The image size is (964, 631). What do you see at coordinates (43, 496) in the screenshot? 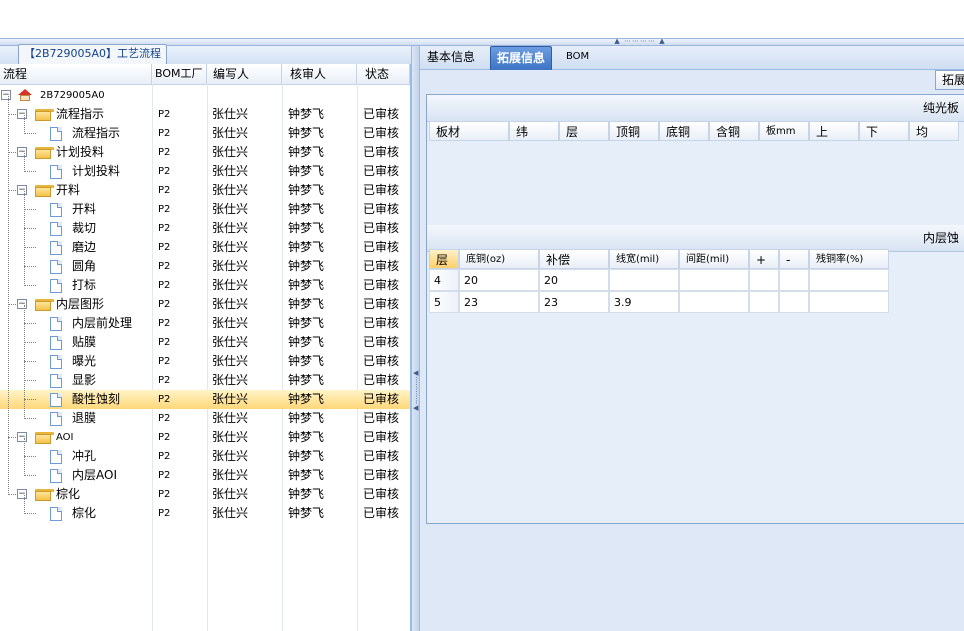
I see `folder-body` at bounding box center [43, 496].